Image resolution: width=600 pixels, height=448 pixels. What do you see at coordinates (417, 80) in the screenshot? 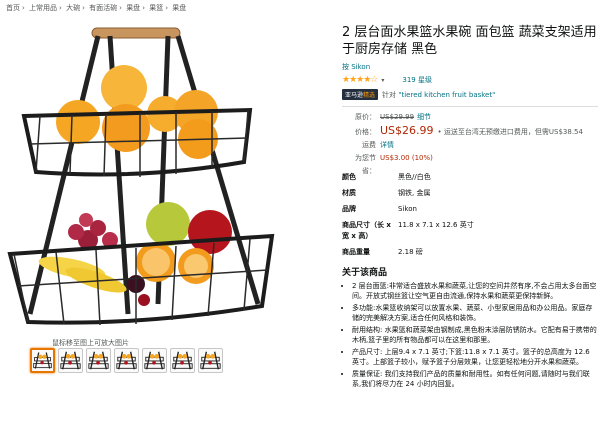
I see `rating-count-link: 319 星级` at bounding box center [417, 80].